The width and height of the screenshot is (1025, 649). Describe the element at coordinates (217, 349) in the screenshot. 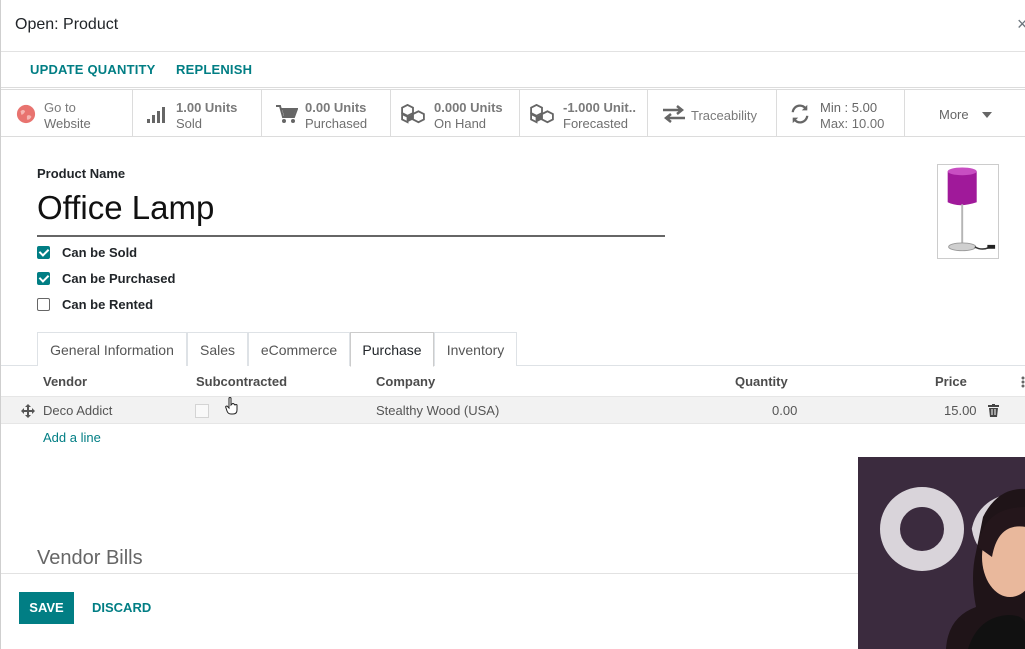

I see `tab-sales: Sales` at that location.